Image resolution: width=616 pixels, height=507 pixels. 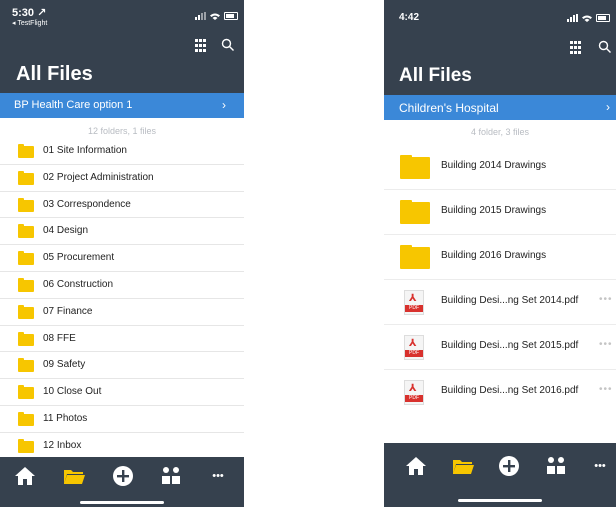 What do you see at coordinates (122, 131) in the screenshot?
I see `item-count: 12 folders, 1 files` at bounding box center [122, 131].